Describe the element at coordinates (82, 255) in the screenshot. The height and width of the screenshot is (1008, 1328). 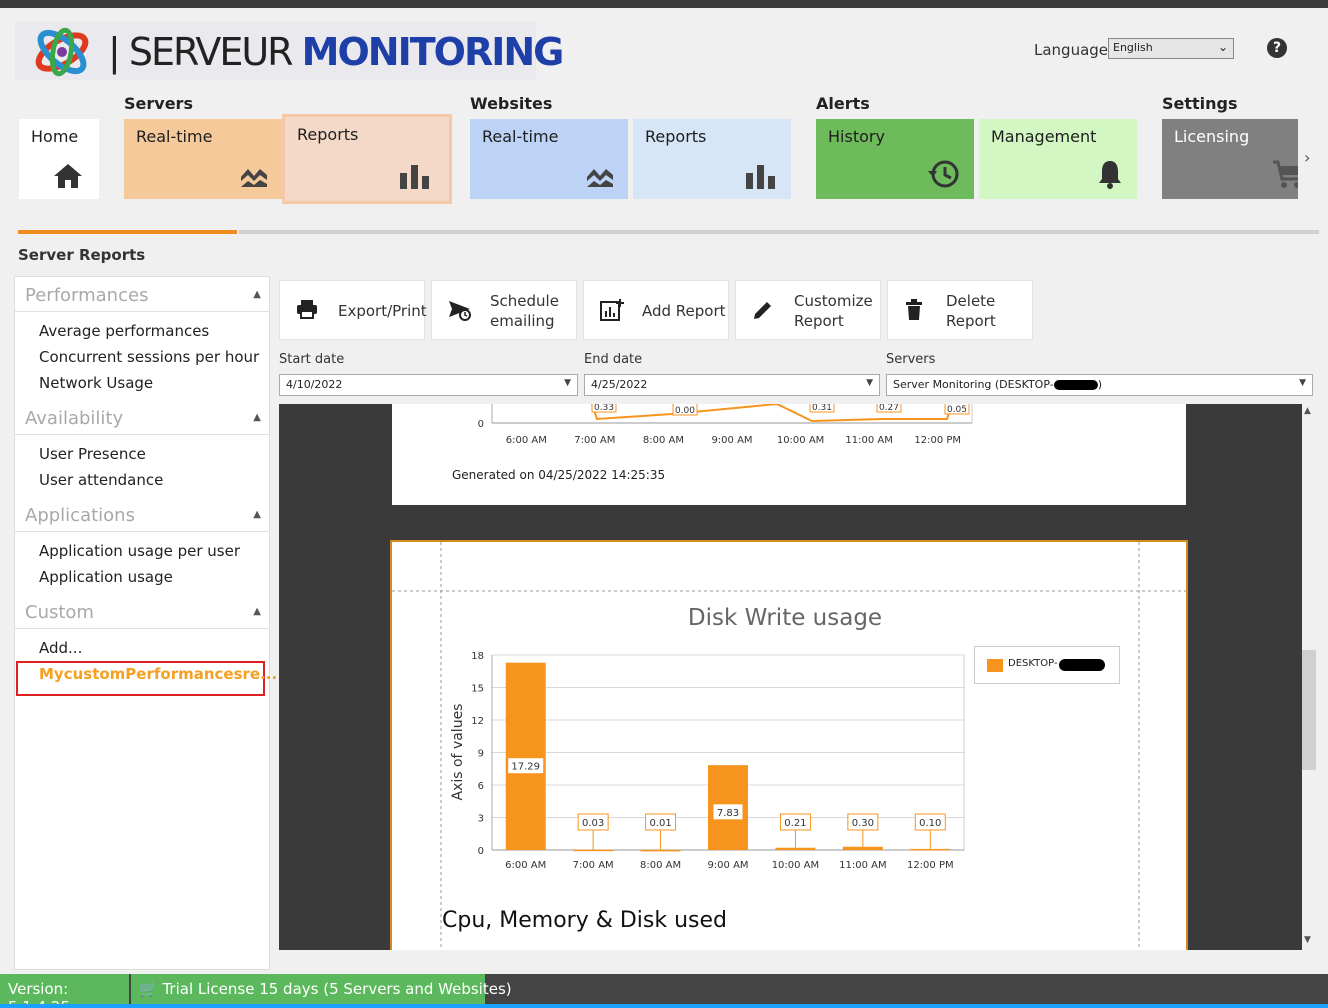
I see `page-title: Server Reports` at that location.